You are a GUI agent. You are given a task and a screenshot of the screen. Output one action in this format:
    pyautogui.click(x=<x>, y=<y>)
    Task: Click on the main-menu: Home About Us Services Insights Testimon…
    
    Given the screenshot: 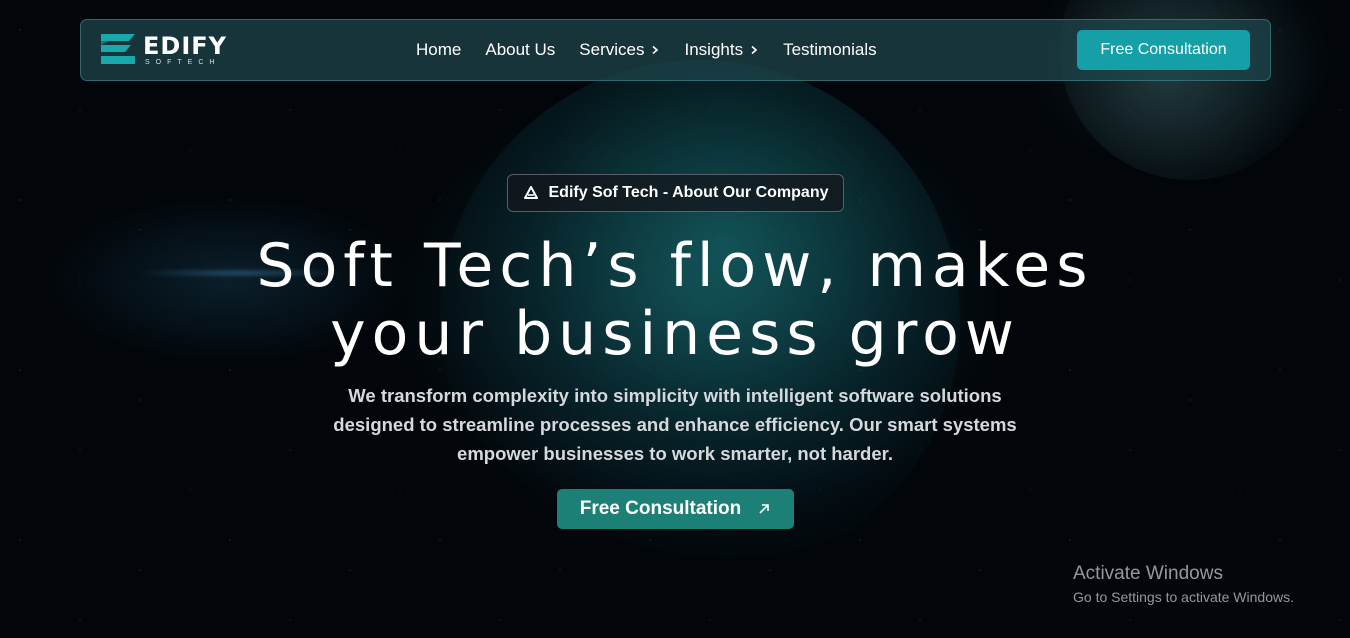 What is the action you would take?
    pyautogui.click(x=658, y=50)
    